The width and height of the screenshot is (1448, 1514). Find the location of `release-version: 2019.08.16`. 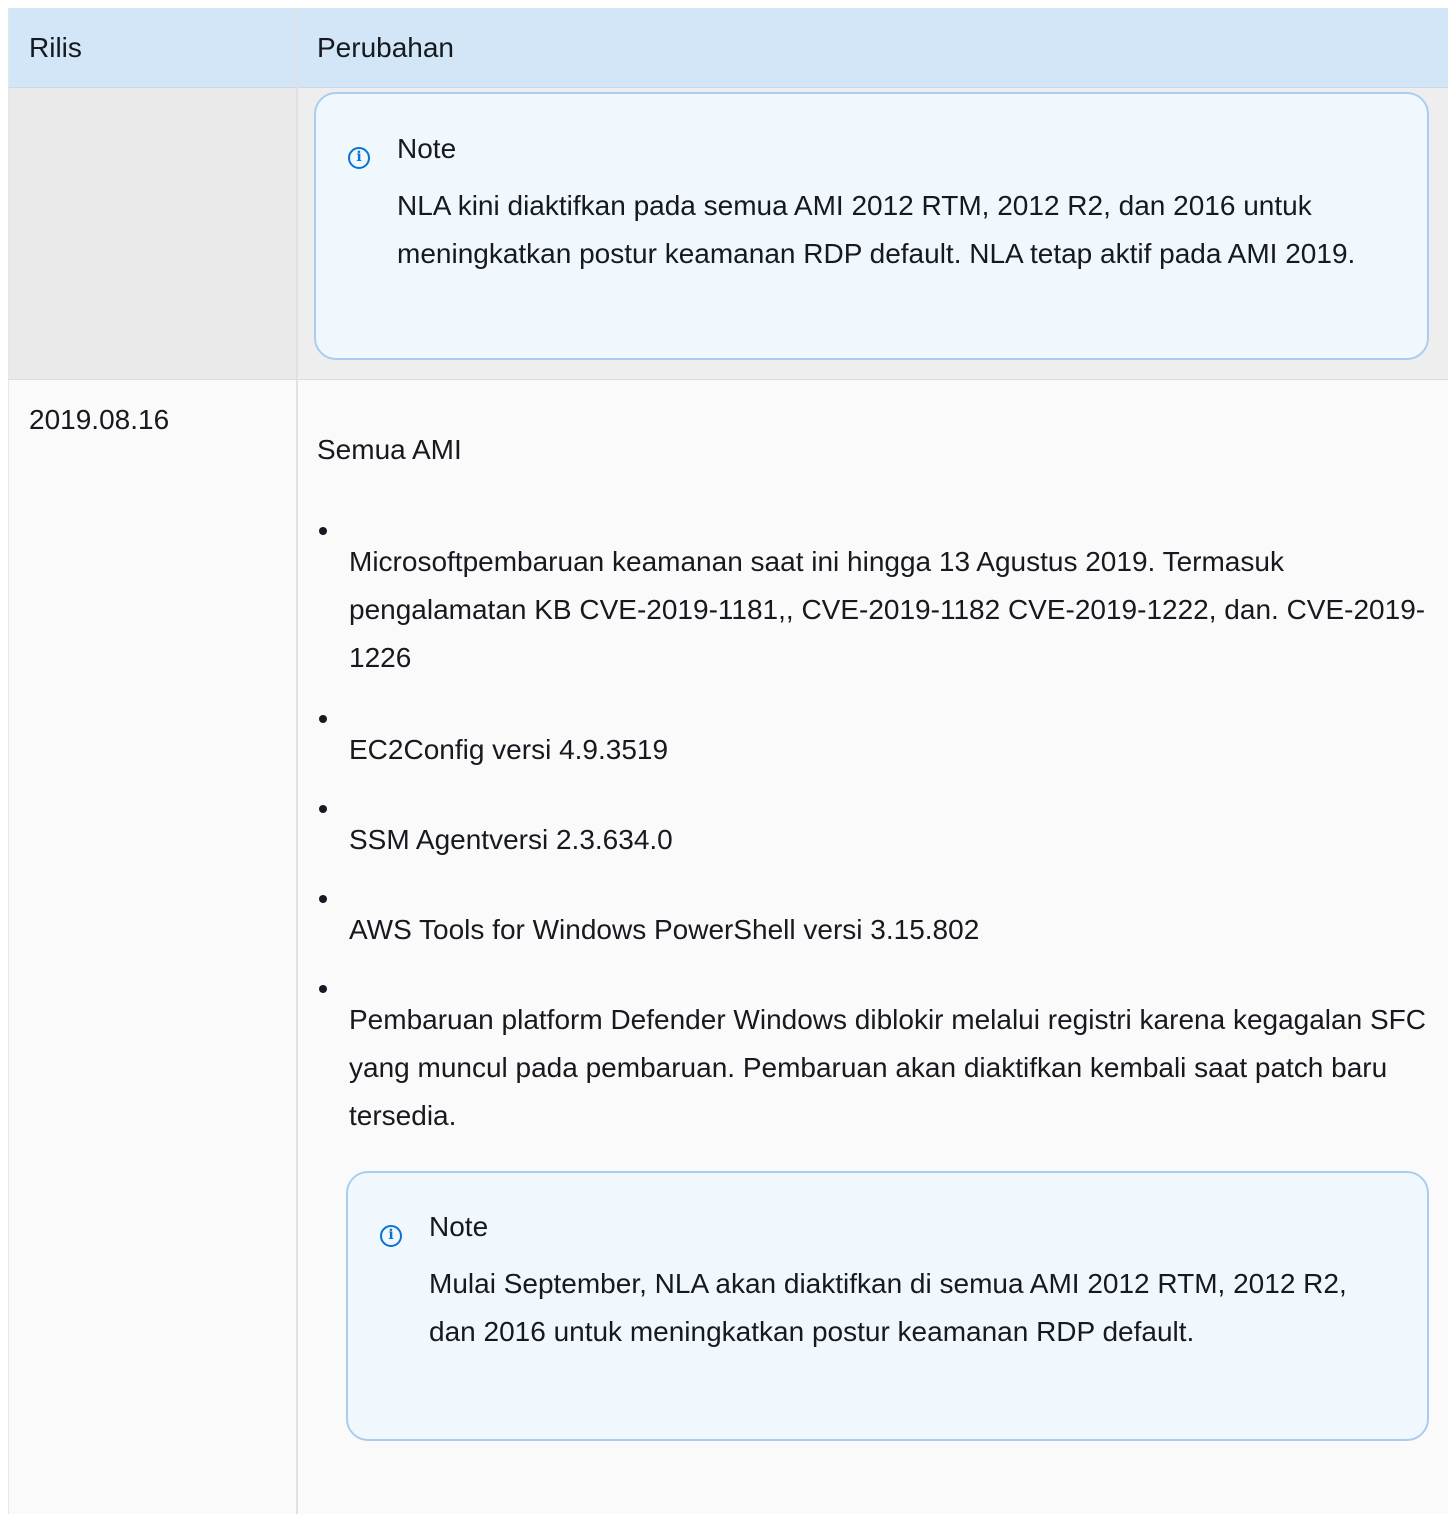

release-version: 2019.08.16 is located at coordinates (99, 419).